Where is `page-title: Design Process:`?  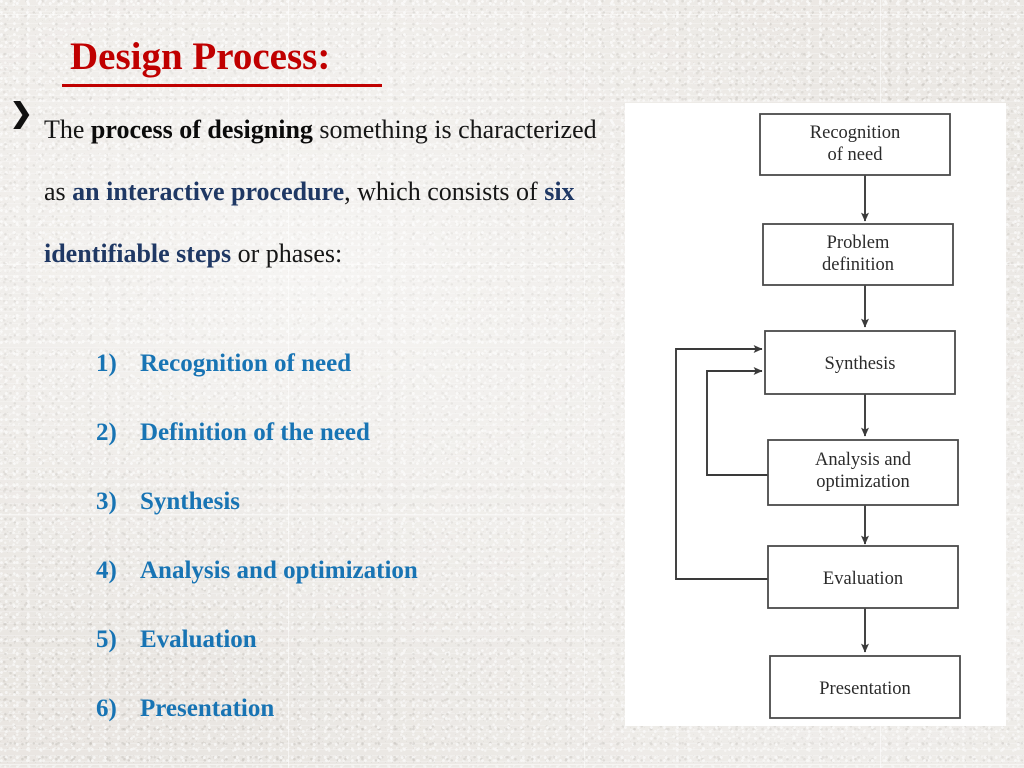
page-title: Design Process: is located at coordinates (200, 56).